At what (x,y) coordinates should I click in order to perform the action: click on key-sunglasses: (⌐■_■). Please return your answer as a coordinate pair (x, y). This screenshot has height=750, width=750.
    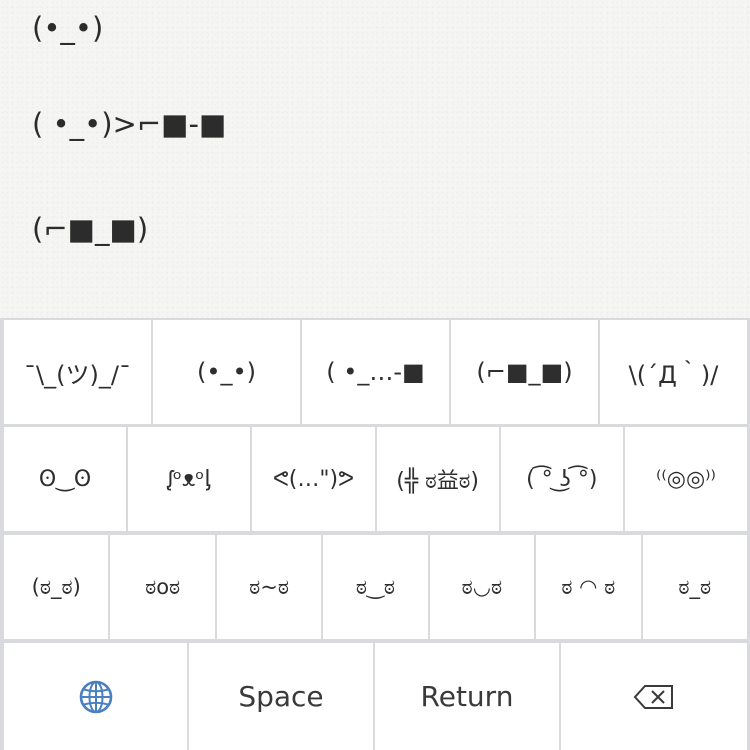
    Looking at the image, I should click on (524, 372).